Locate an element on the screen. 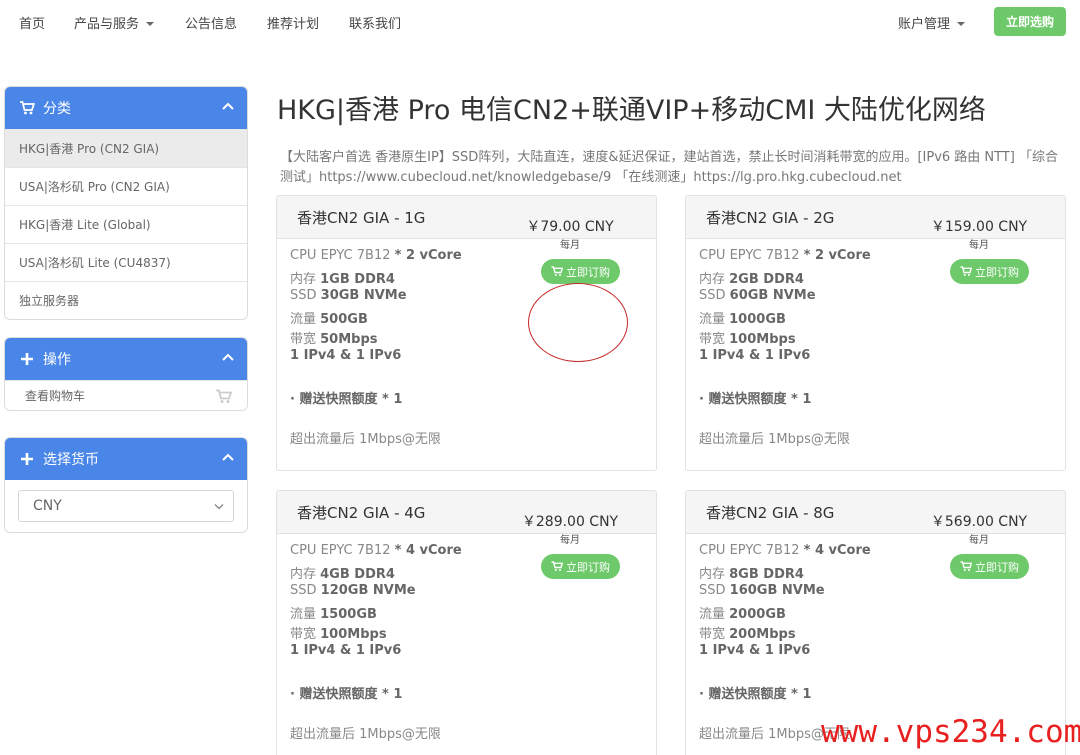 The image size is (1080, 755). currency-title: 选择货币 is located at coordinates (71, 460).